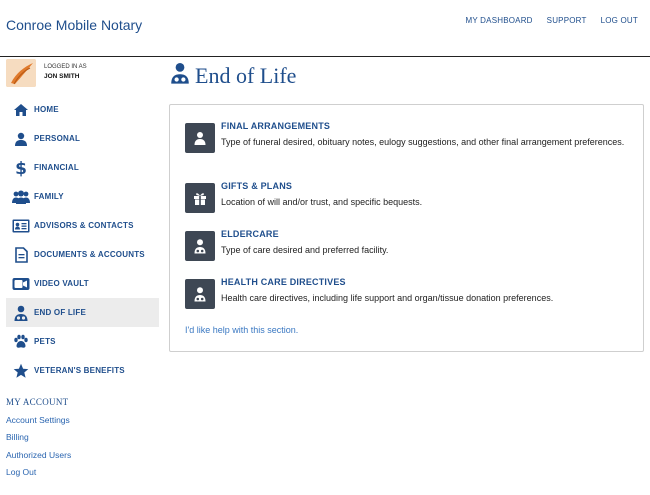  Describe the element at coordinates (49, 196) in the screenshot. I see `sidebar-item-label: FAMILY` at that location.